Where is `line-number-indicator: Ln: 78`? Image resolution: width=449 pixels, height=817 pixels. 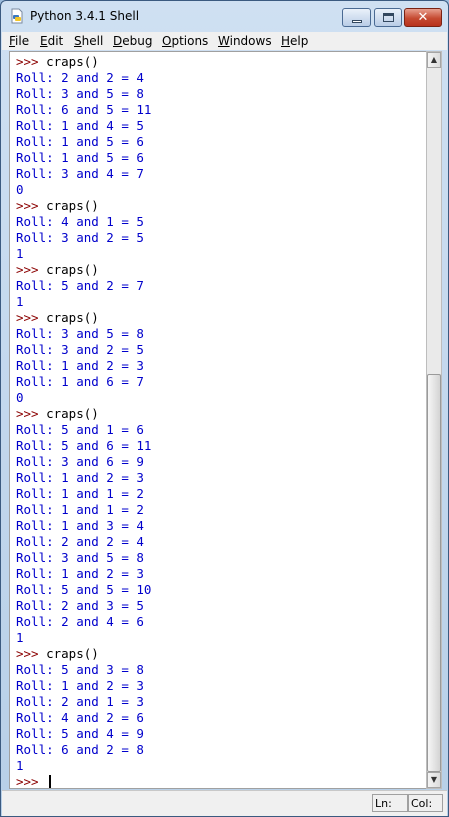
line-number-indicator: Ln: 78 is located at coordinates (390, 805).